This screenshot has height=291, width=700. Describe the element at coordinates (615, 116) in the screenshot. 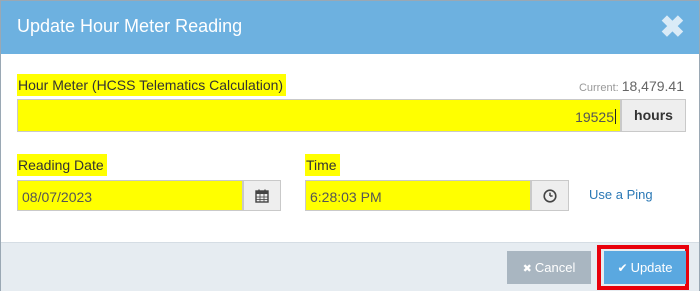

I see `text-caret` at that location.